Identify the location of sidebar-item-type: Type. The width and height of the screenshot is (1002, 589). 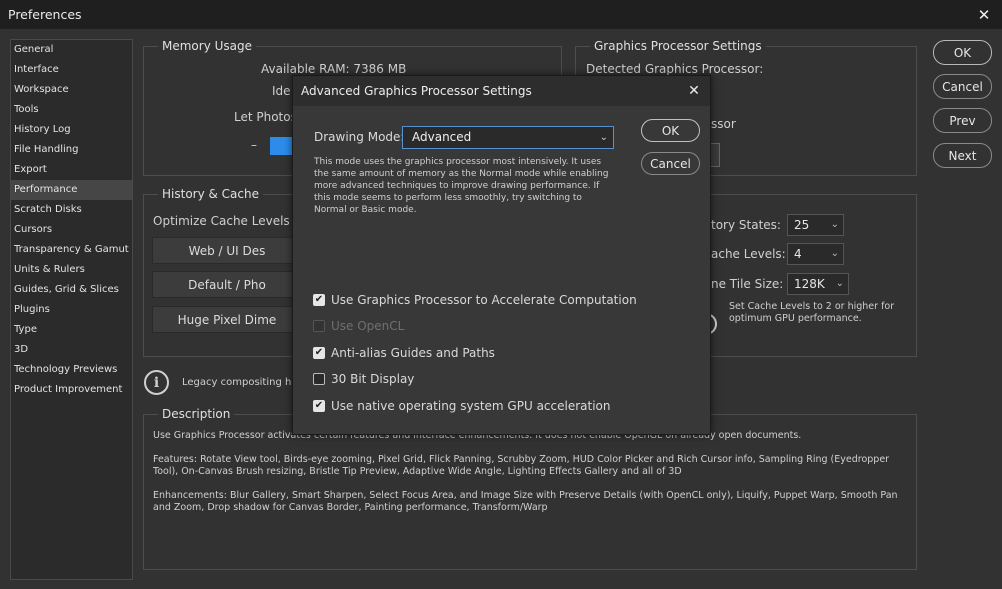
(71, 330).